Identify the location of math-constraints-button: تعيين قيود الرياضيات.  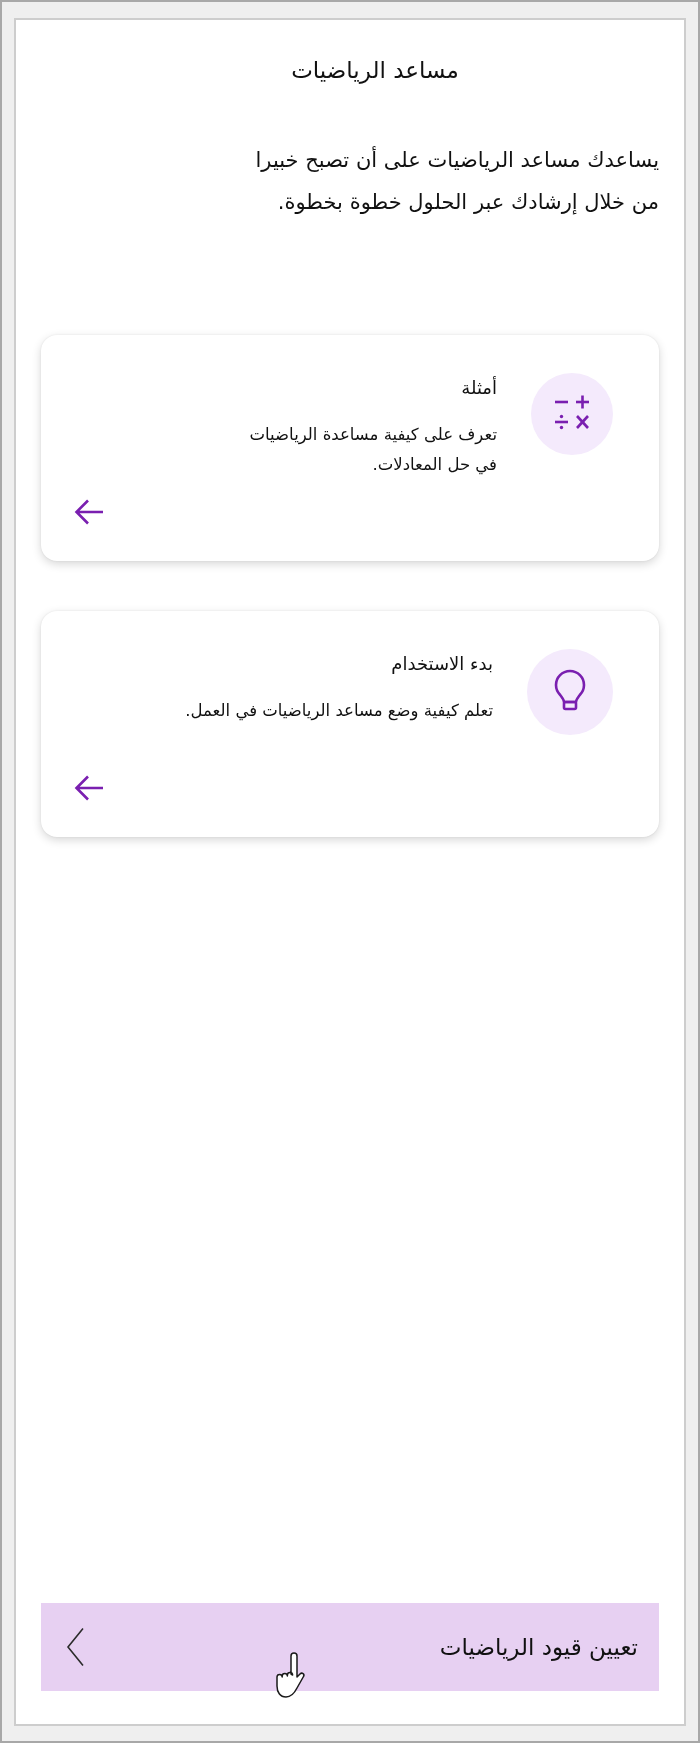
(350, 1647).